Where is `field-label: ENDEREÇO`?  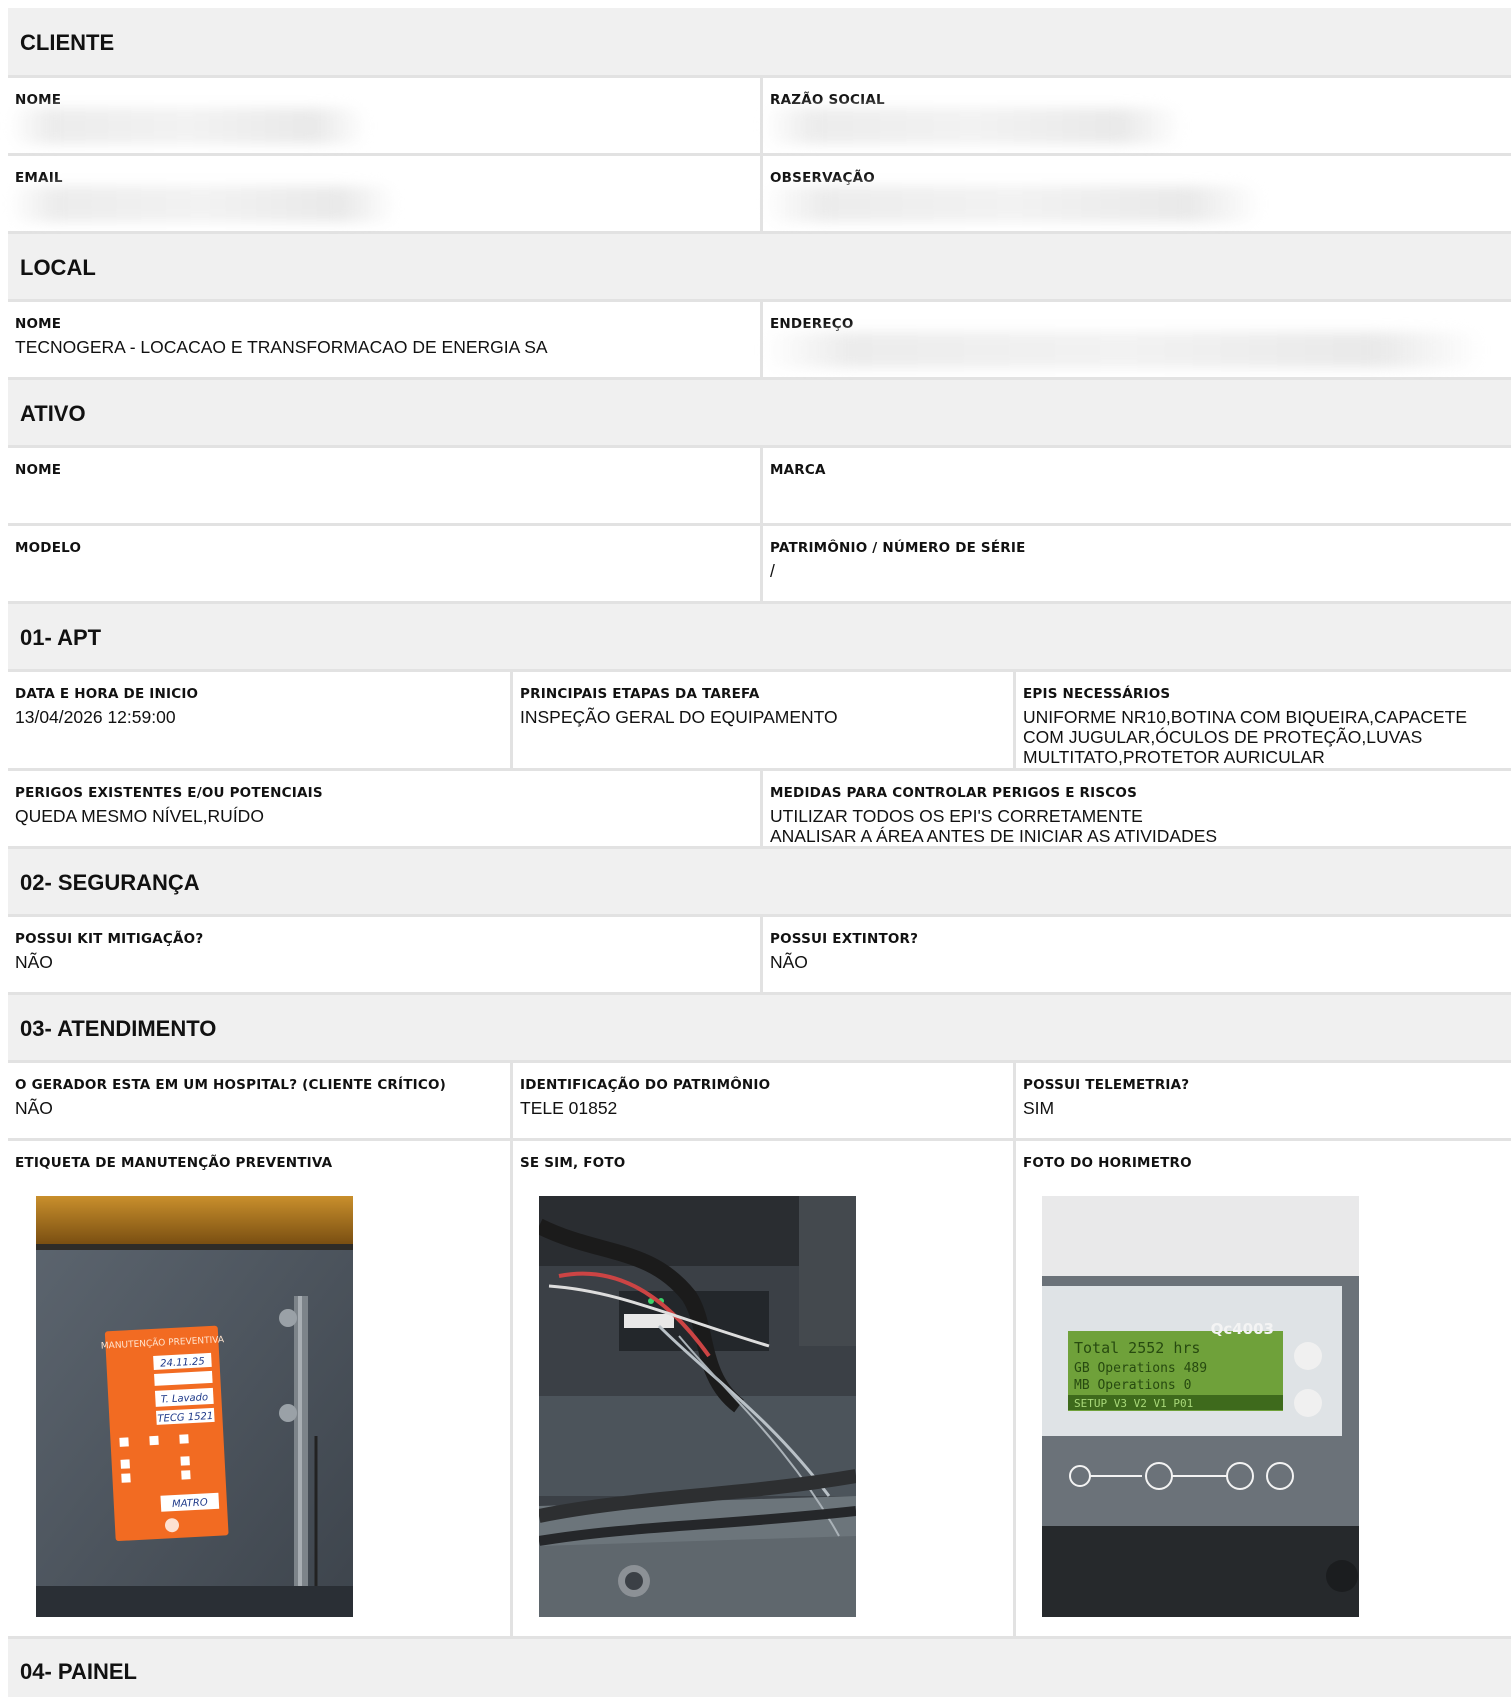 field-label: ENDEREÇO is located at coordinates (812, 324).